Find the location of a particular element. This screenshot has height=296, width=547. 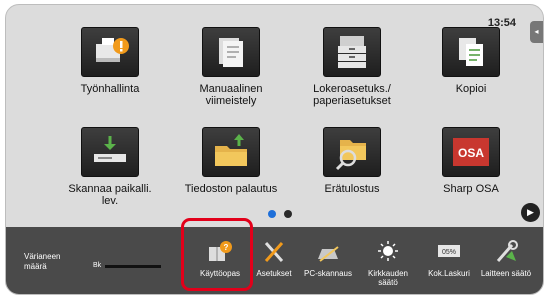

osa-logo-text: OSA is located at coordinates (471, 153).